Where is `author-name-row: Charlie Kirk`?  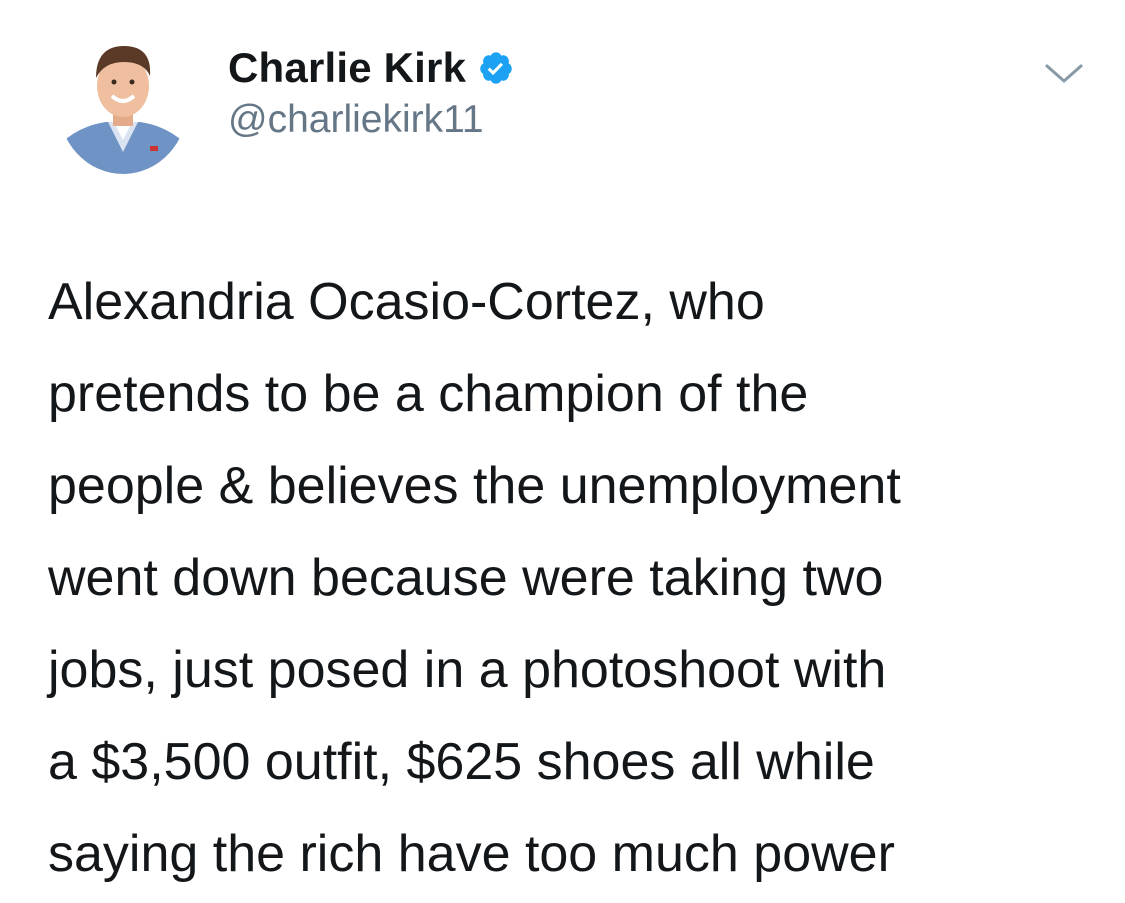 author-name-row: Charlie Kirk is located at coordinates (371, 68).